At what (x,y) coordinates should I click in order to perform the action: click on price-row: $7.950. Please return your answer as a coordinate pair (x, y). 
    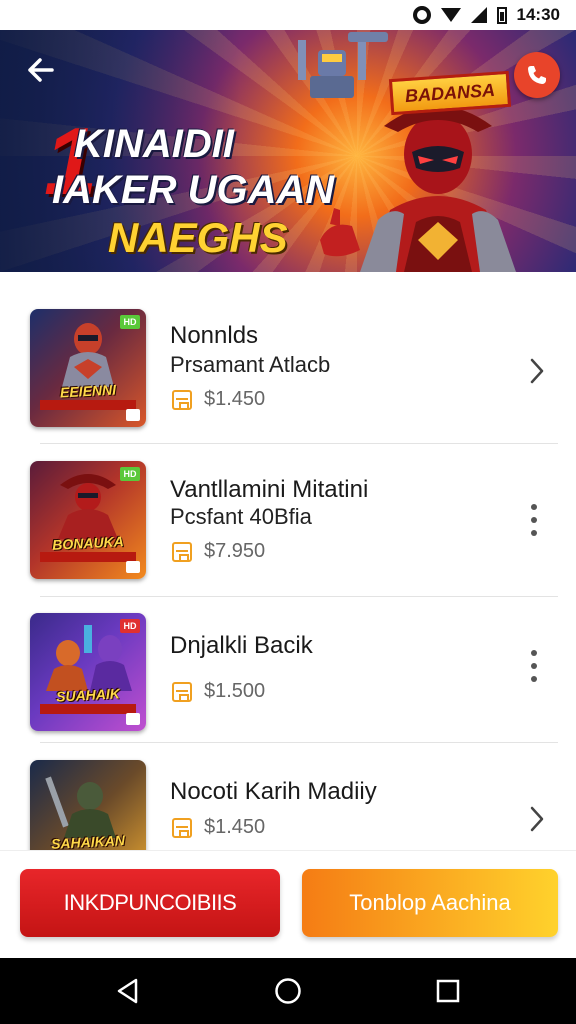
    Looking at the image, I should click on (218, 551).